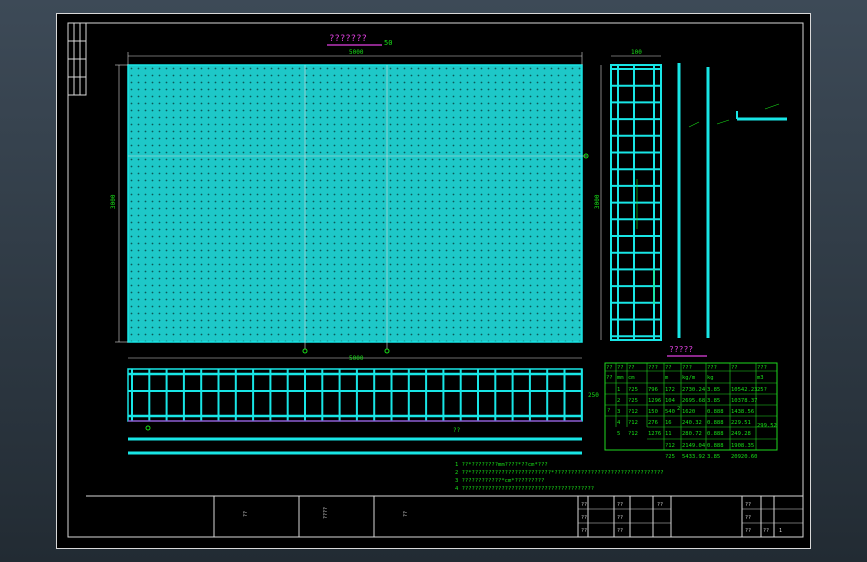 Image resolution: width=867 pixels, height=562 pixels. What do you see at coordinates (710, 378) in the screenshot?
I see `table-unit-cell: kg` at bounding box center [710, 378].